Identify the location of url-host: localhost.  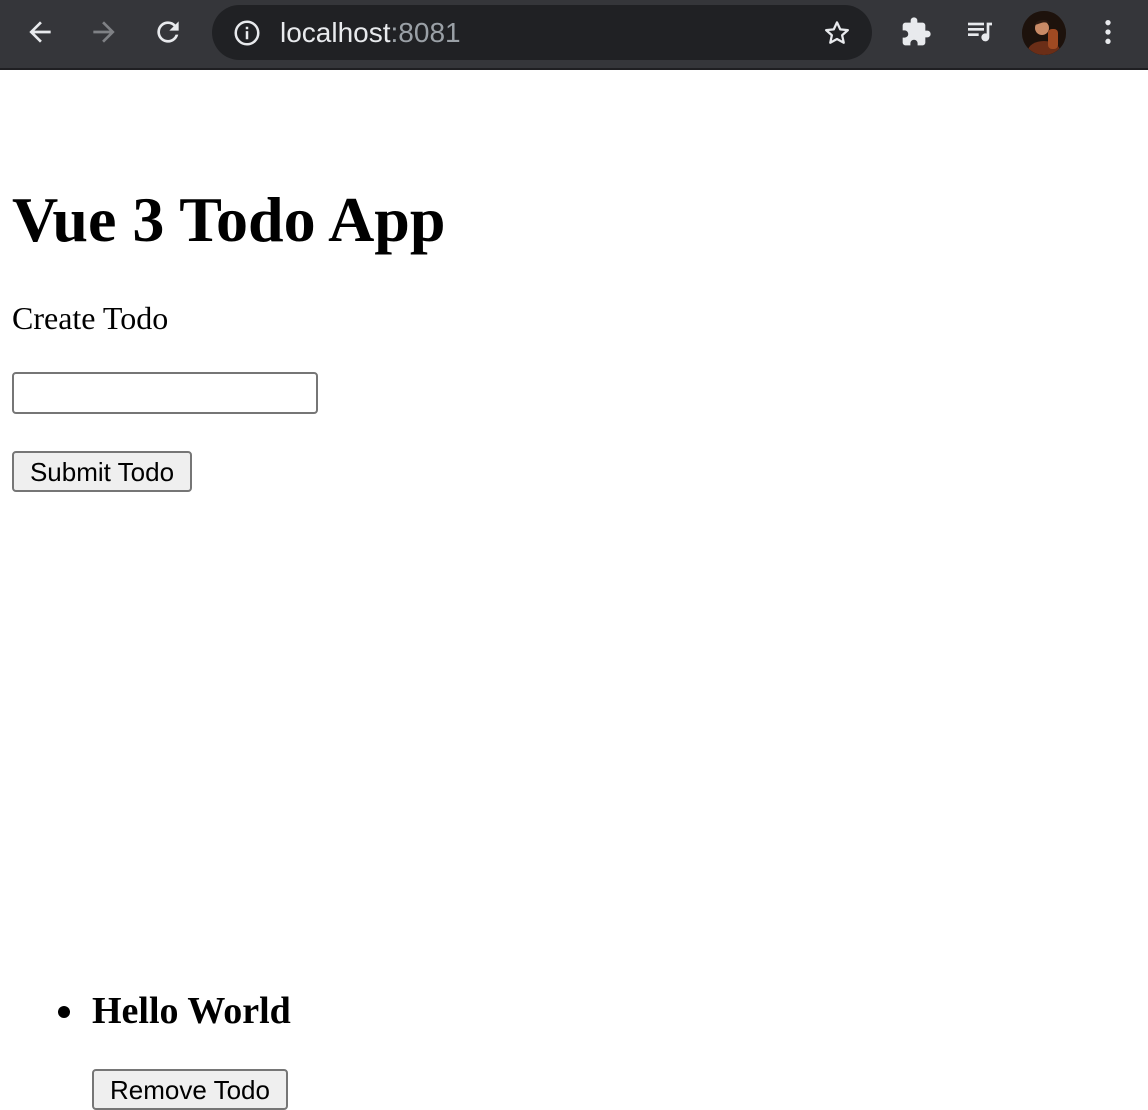
(335, 32).